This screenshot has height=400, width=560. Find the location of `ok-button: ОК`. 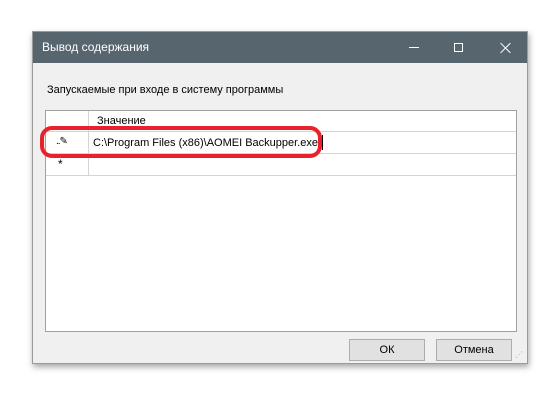

ok-button: ОК is located at coordinates (387, 350).